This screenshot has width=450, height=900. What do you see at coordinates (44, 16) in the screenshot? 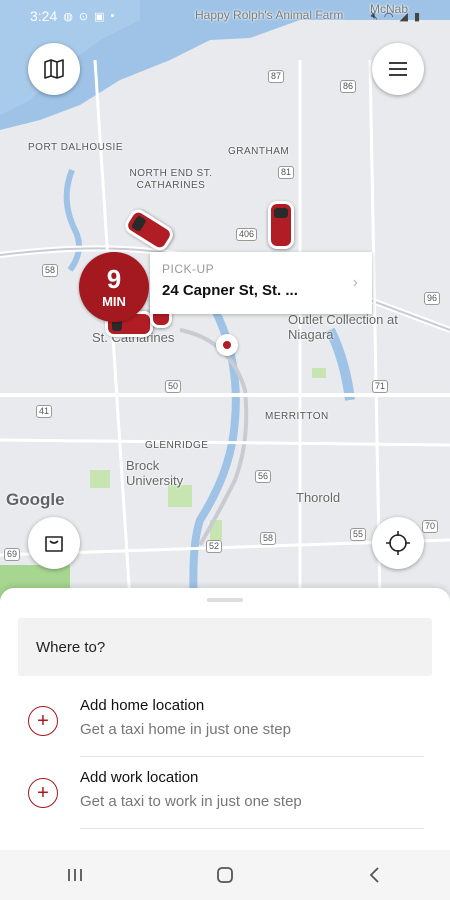
I see `status-time: 3:24` at bounding box center [44, 16].